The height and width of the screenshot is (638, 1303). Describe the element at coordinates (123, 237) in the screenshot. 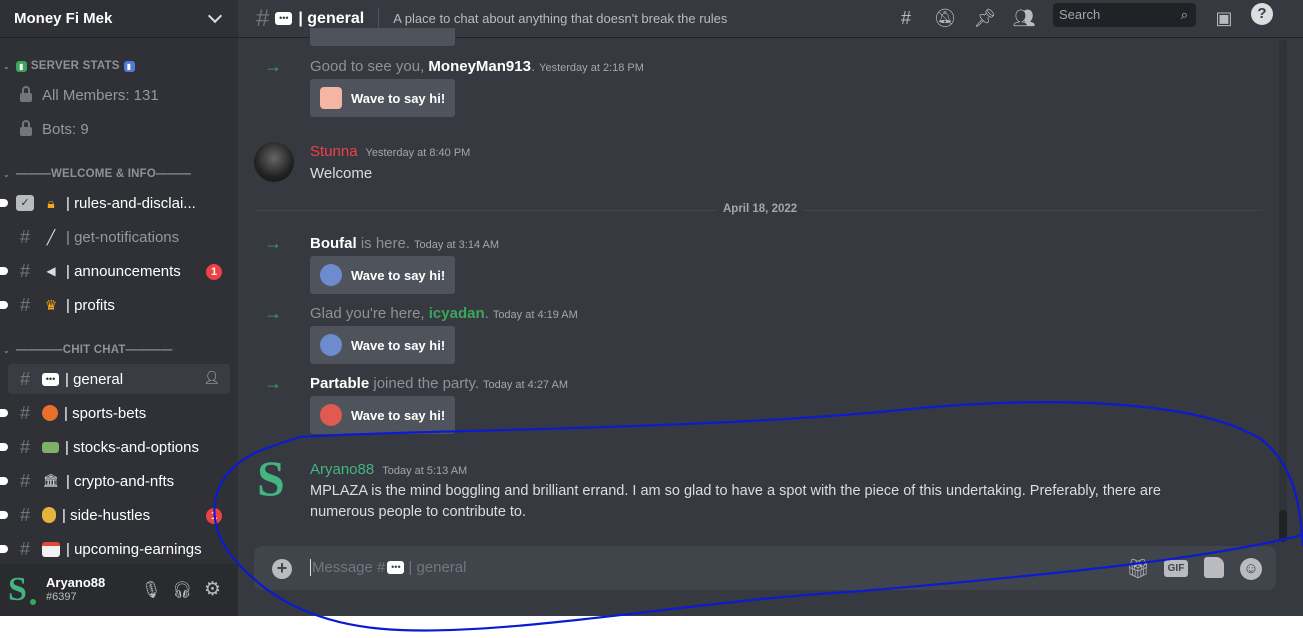

I see `channel-label: | get-notifications` at that location.